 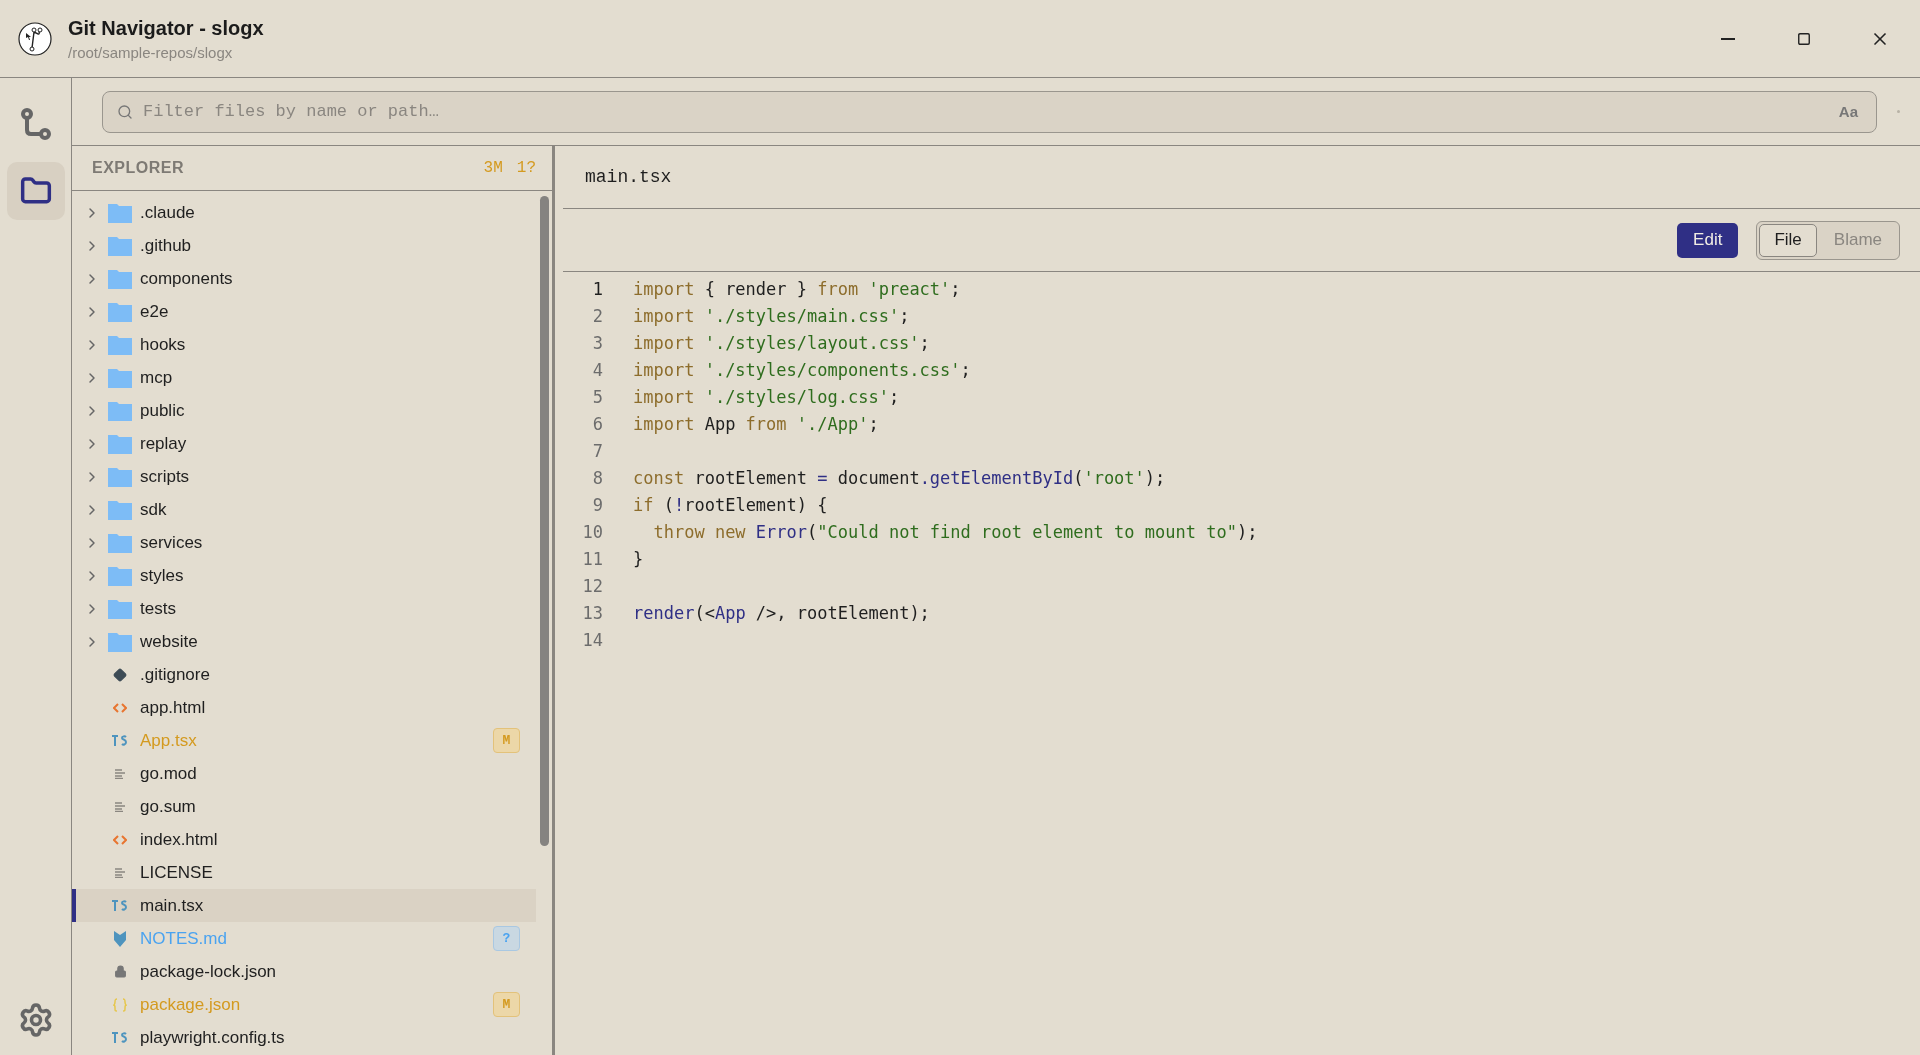 I want to click on file-name: playwright.config.ts, so click(x=213, y=1037).